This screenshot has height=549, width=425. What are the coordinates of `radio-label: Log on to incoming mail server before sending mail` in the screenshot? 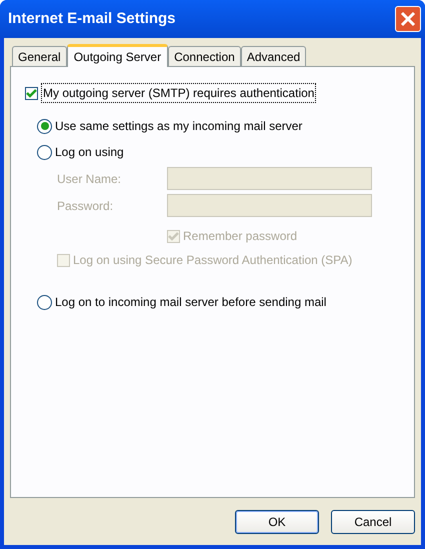 It's located at (190, 302).